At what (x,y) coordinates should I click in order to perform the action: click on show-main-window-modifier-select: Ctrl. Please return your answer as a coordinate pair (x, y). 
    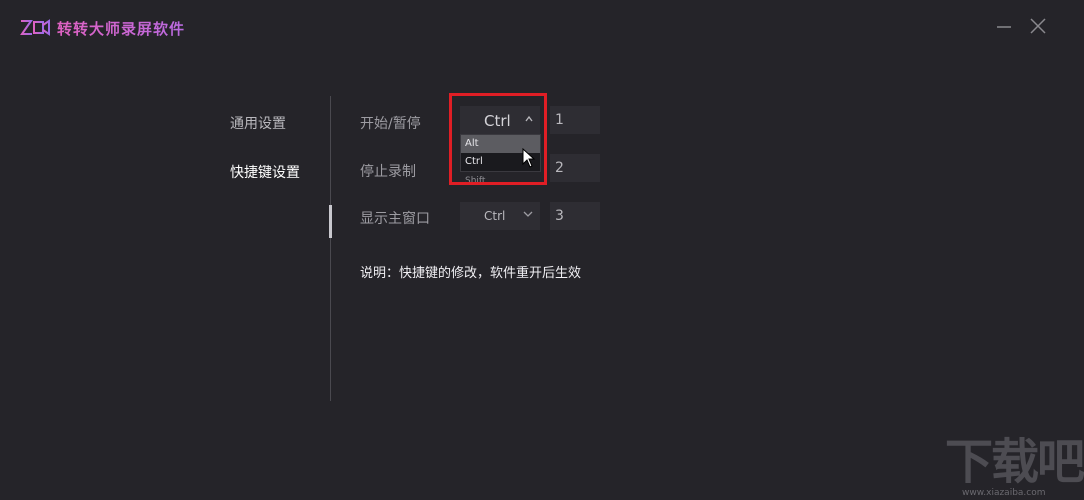
    Looking at the image, I should click on (500, 216).